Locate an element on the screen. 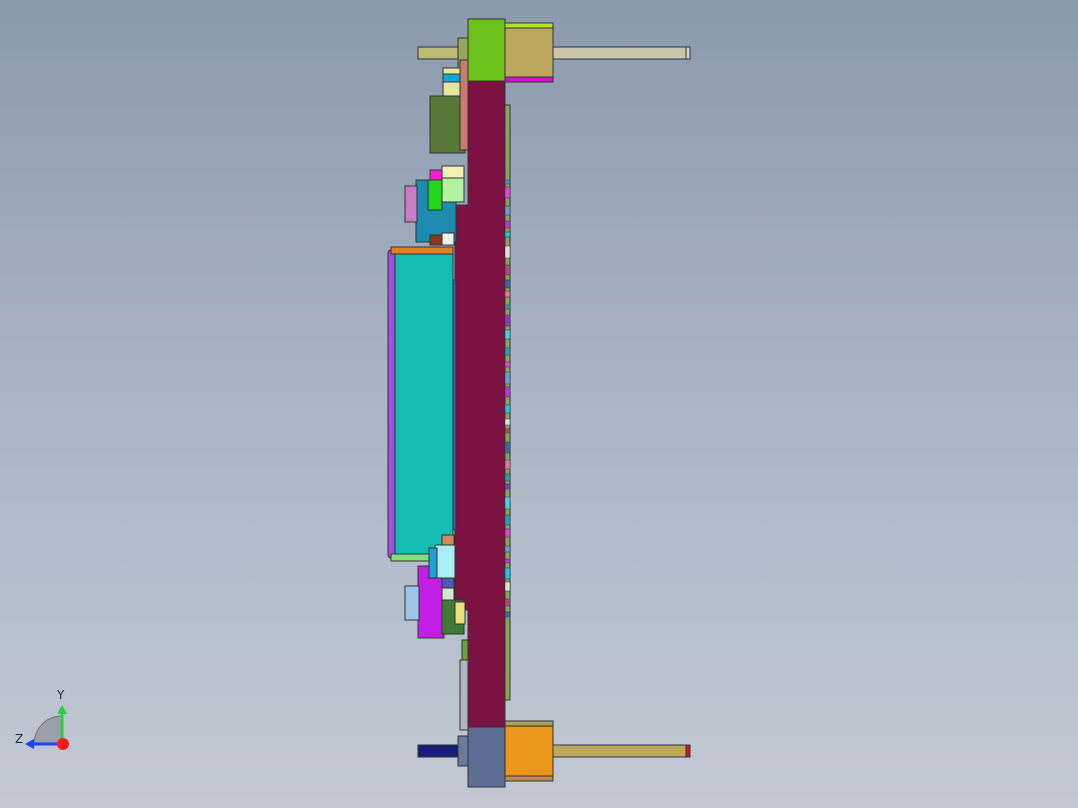 The height and width of the screenshot is (808, 1078). triad-arc is located at coordinates (48, 730).